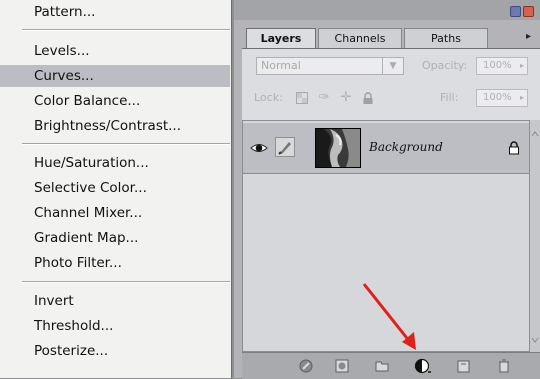 The height and width of the screenshot is (379, 540). I want to click on lock-all-icon, so click(368, 98).